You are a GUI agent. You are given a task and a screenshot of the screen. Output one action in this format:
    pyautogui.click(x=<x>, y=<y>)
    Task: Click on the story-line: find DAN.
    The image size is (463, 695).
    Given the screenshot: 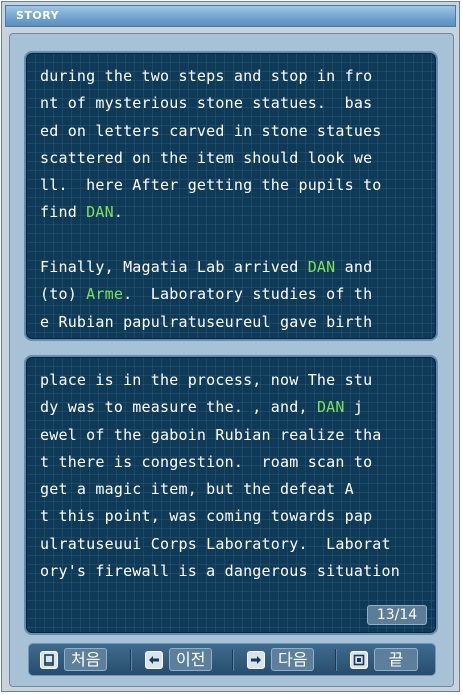 What is the action you would take?
    pyautogui.click(x=230, y=212)
    